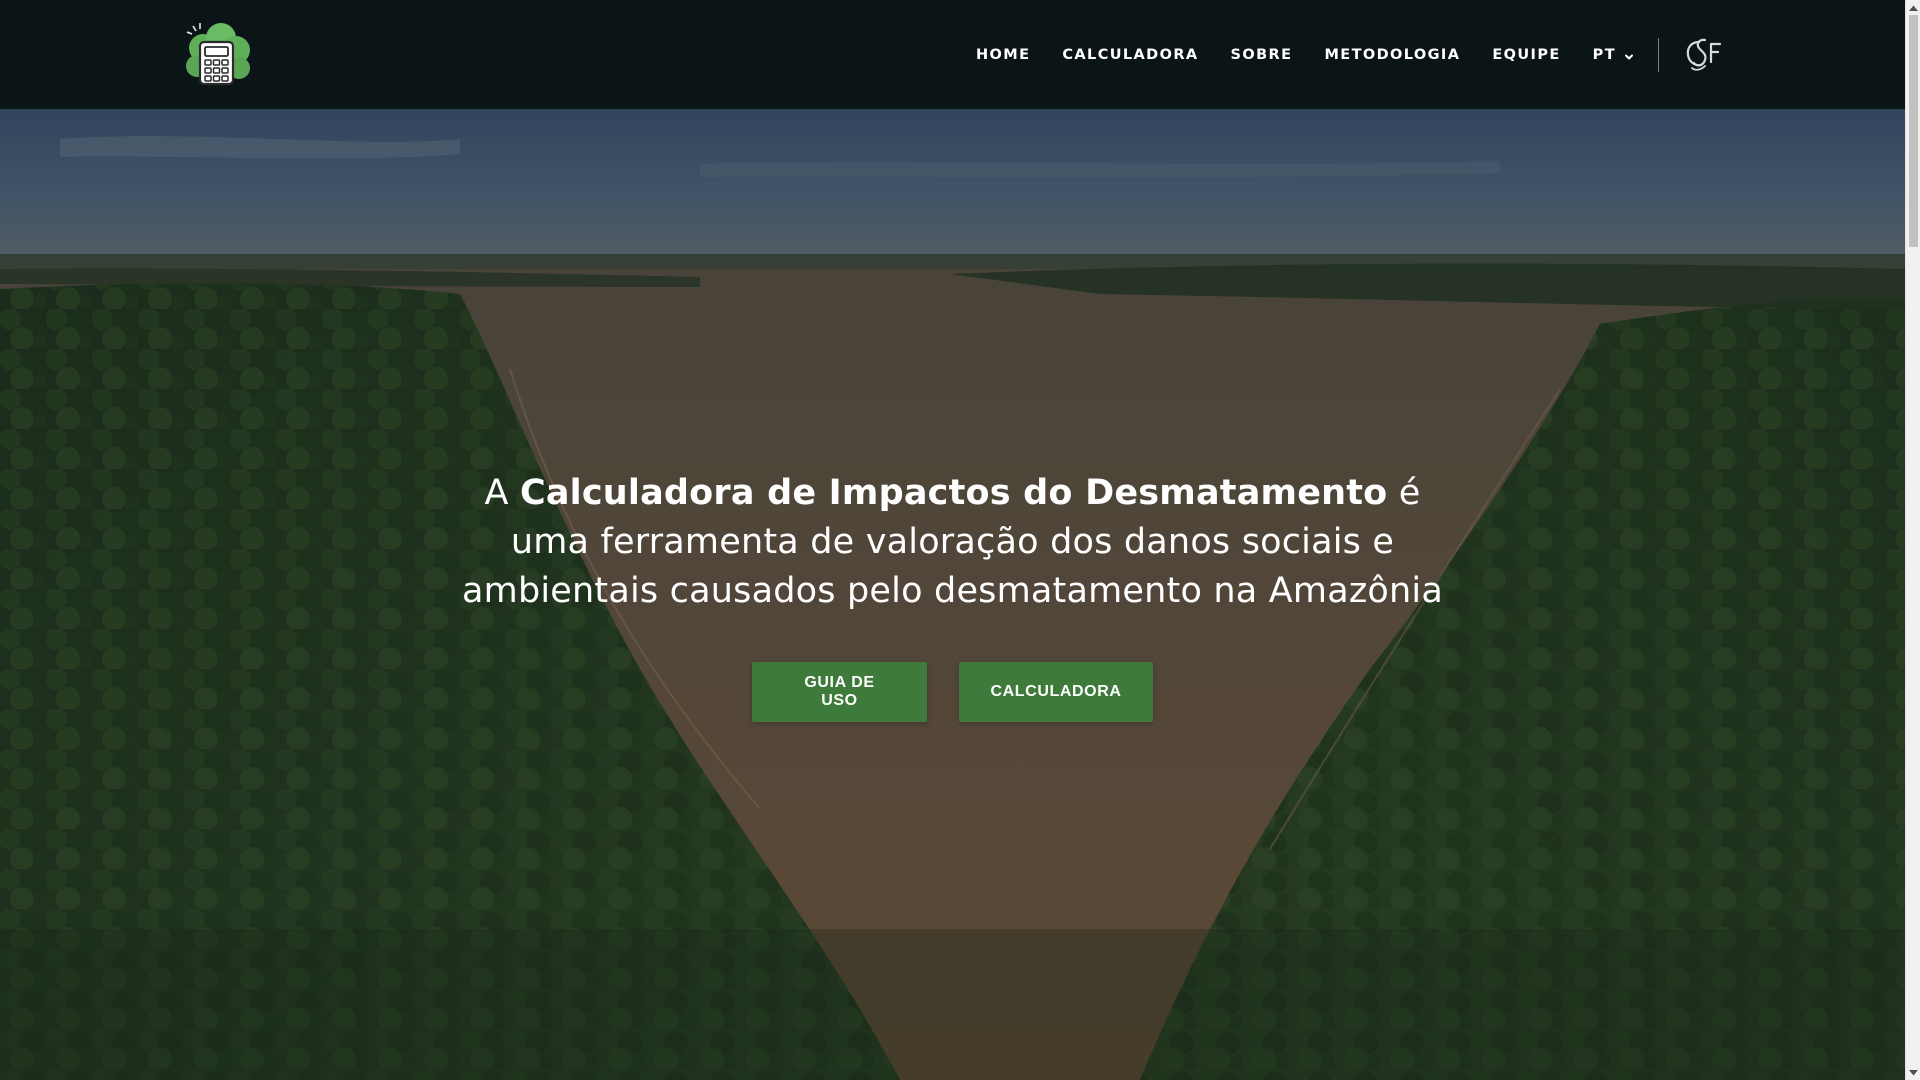 The height and width of the screenshot is (1080, 1920). I want to click on nav-calculadora: CALCULADORA, so click(1130, 55).